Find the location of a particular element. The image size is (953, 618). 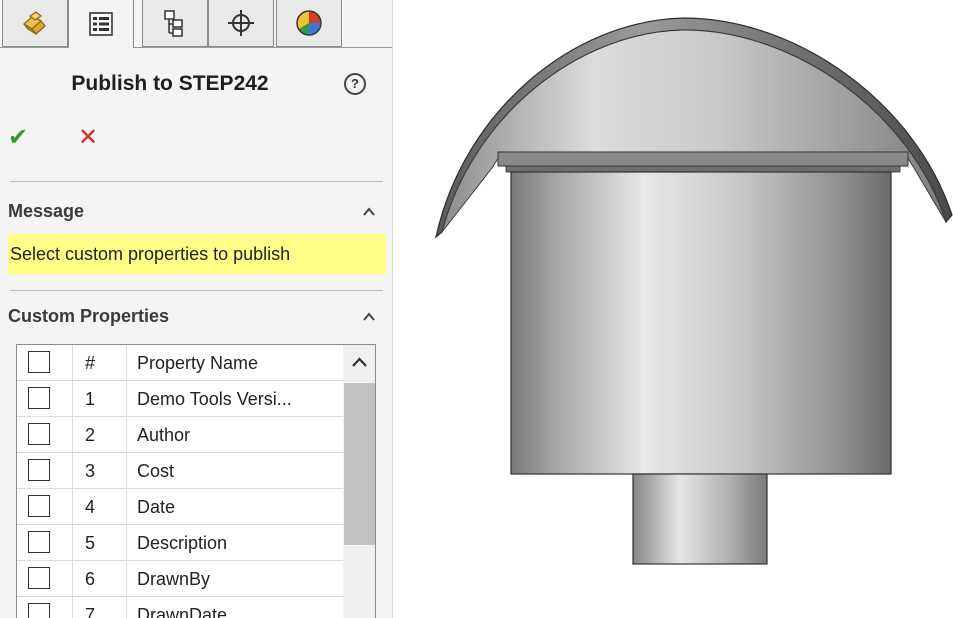

select-all-checkbox is located at coordinates (39, 362).